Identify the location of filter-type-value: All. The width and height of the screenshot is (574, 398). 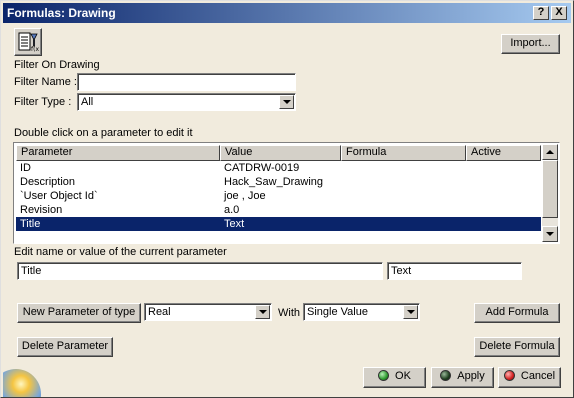
(87, 102).